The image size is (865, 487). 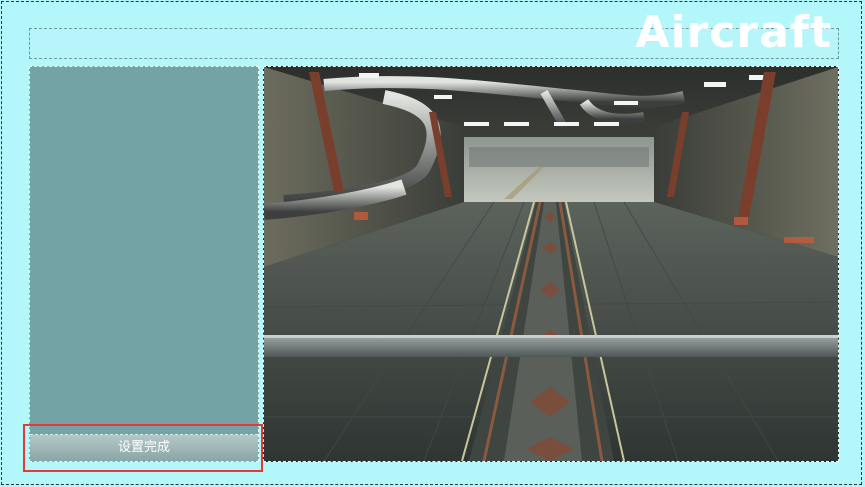 What do you see at coordinates (559, 169) in the screenshot?
I see `back-wall` at bounding box center [559, 169].